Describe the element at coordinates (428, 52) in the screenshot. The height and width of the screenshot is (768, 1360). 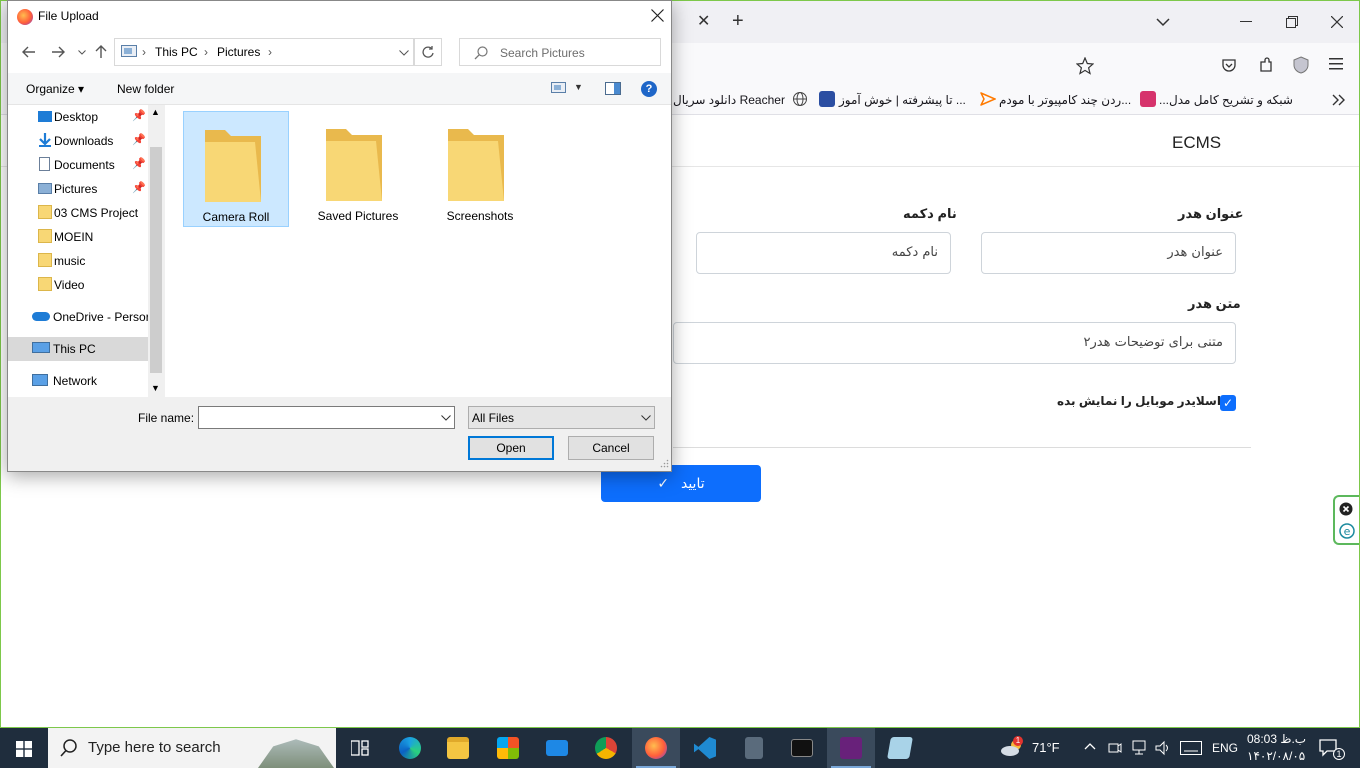
I see `refresh-button` at that location.